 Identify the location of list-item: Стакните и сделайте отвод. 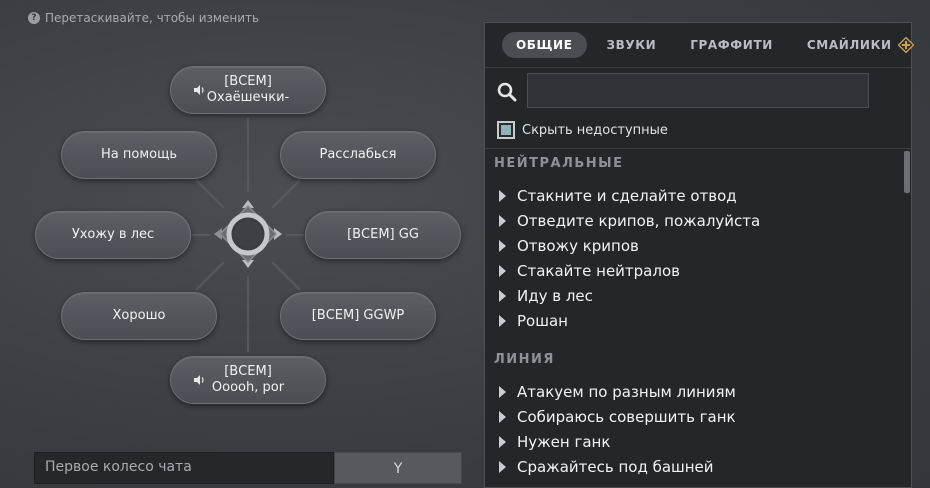
(698, 195).